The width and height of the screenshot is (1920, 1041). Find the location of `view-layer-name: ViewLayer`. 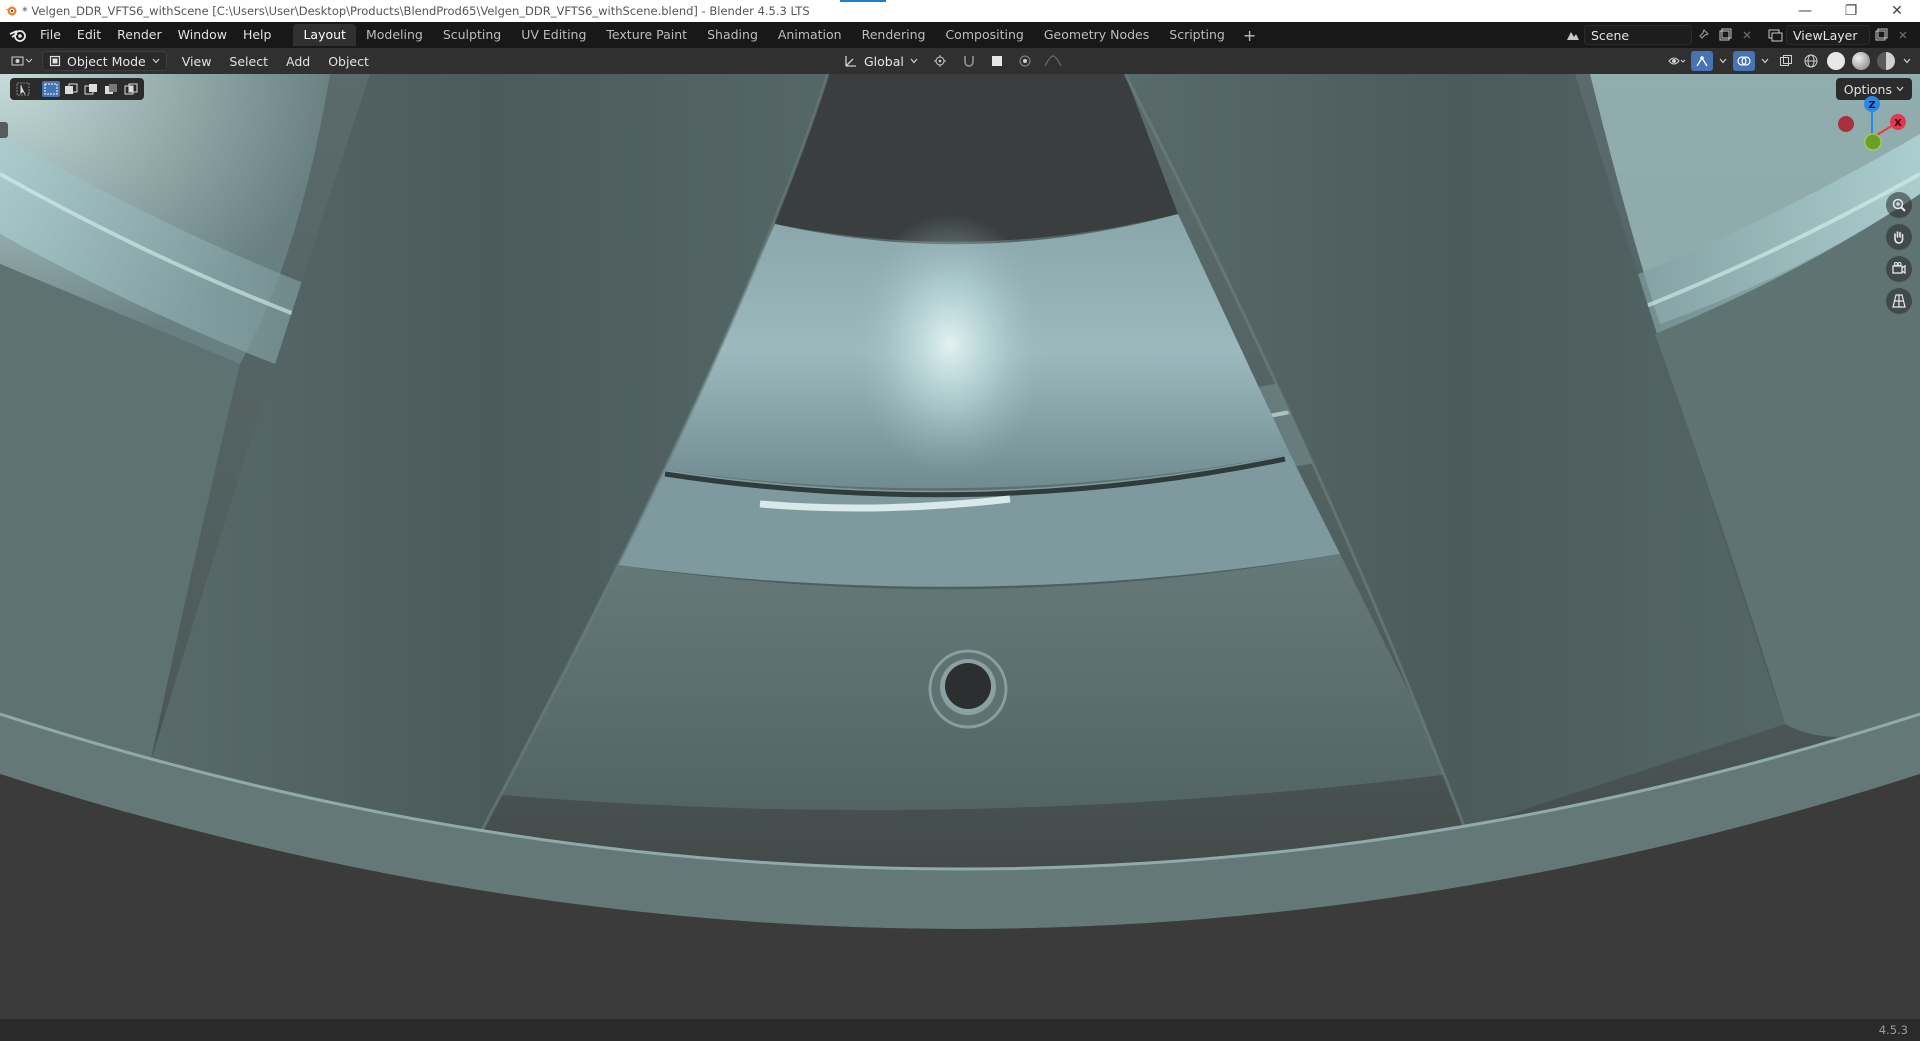

view-layer-name: ViewLayer is located at coordinates (1825, 35).